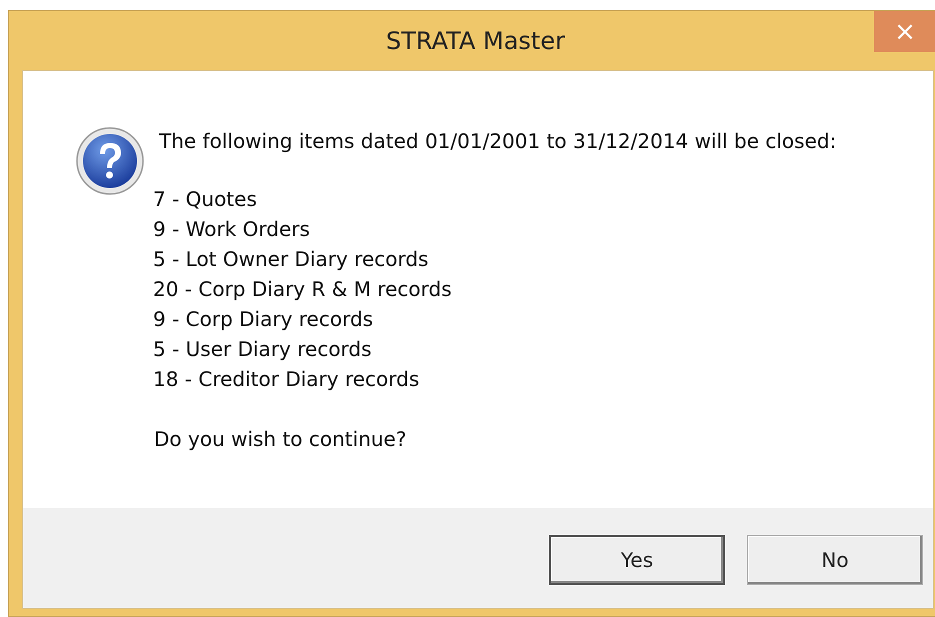 The image size is (935, 617). Describe the element at coordinates (232, 229) in the screenshot. I see `item-count-text: 9 - Work Orders` at that location.